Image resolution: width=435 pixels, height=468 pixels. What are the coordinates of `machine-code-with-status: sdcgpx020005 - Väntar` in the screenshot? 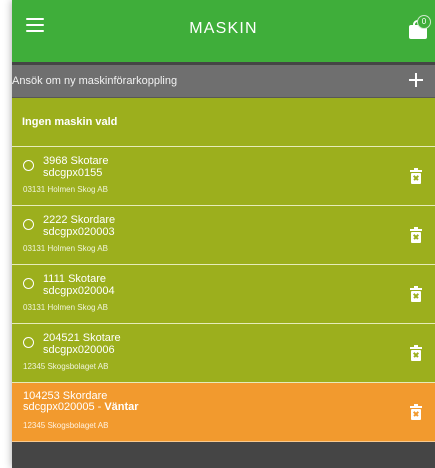 It's located at (81, 407).